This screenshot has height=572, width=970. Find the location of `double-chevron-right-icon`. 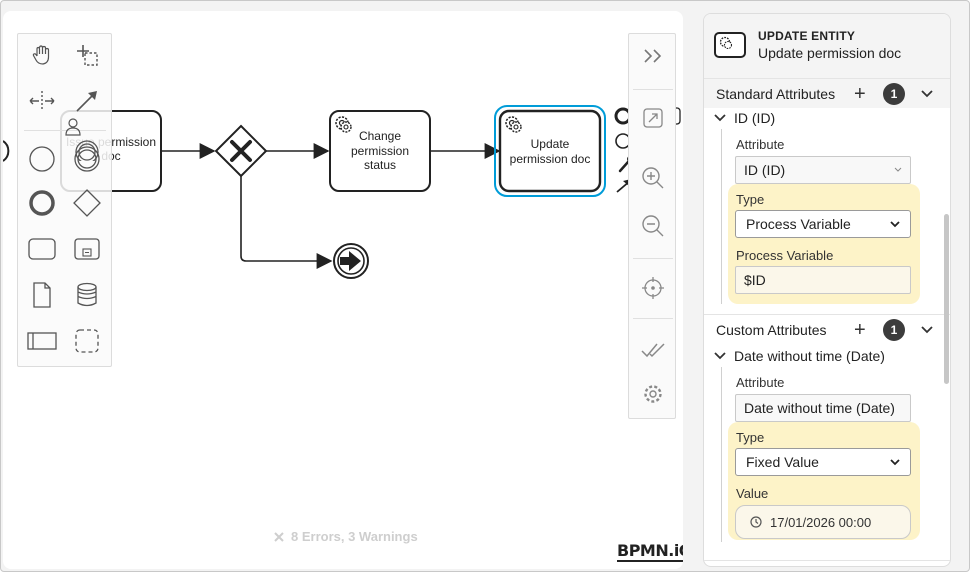

double-chevron-right-icon is located at coordinates (653, 56).